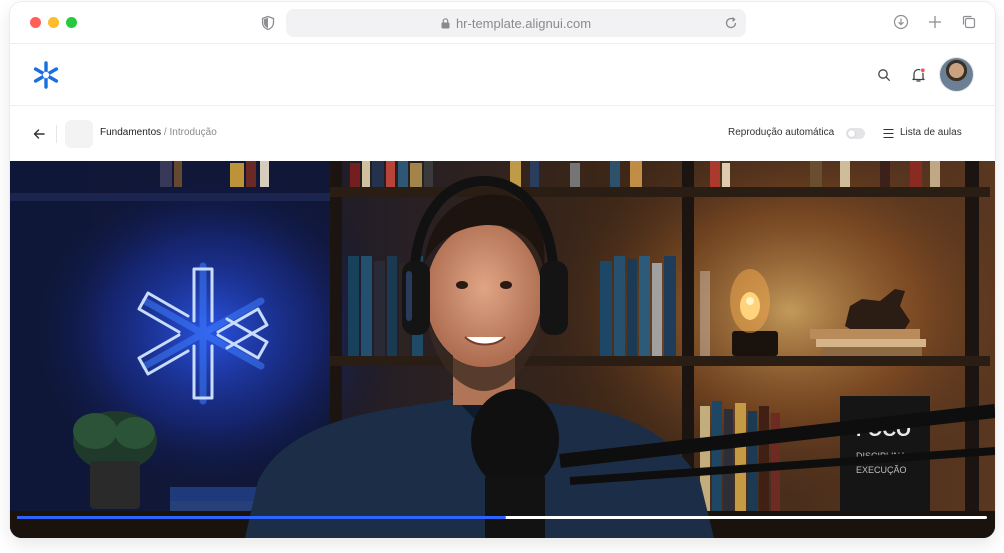  What do you see at coordinates (502, 75) in the screenshot?
I see `app-header` at bounding box center [502, 75].